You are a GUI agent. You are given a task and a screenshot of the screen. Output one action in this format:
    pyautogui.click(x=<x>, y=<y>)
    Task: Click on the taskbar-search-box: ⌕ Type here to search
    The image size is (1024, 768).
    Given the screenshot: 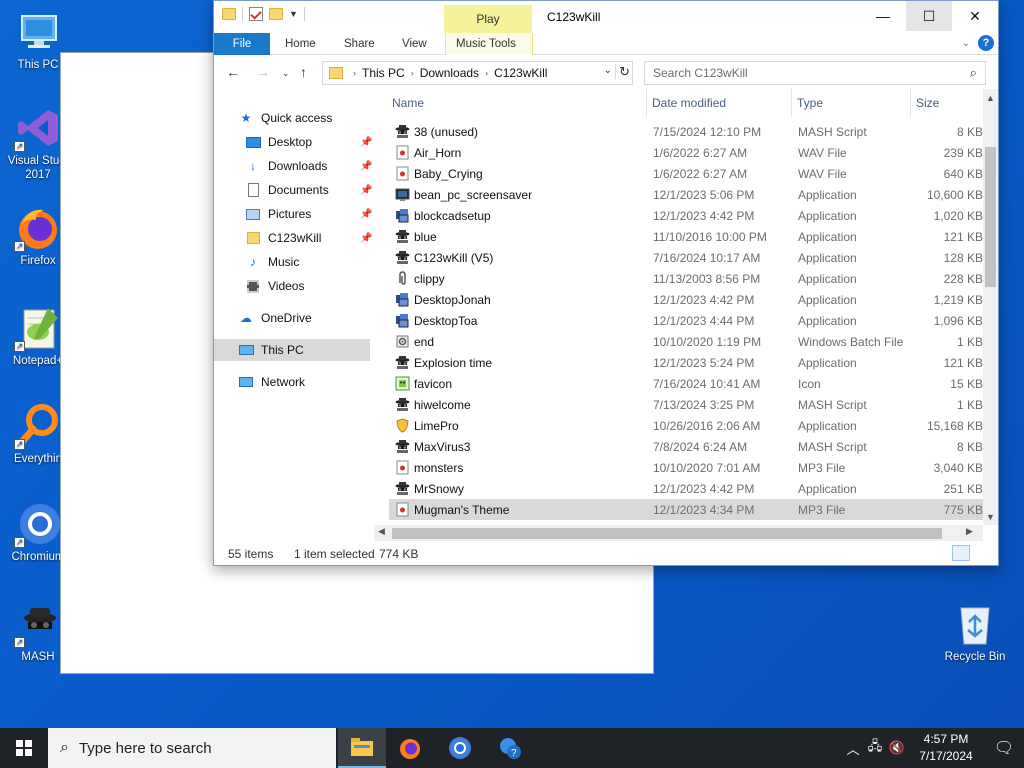 What is the action you would take?
    pyautogui.click(x=192, y=748)
    